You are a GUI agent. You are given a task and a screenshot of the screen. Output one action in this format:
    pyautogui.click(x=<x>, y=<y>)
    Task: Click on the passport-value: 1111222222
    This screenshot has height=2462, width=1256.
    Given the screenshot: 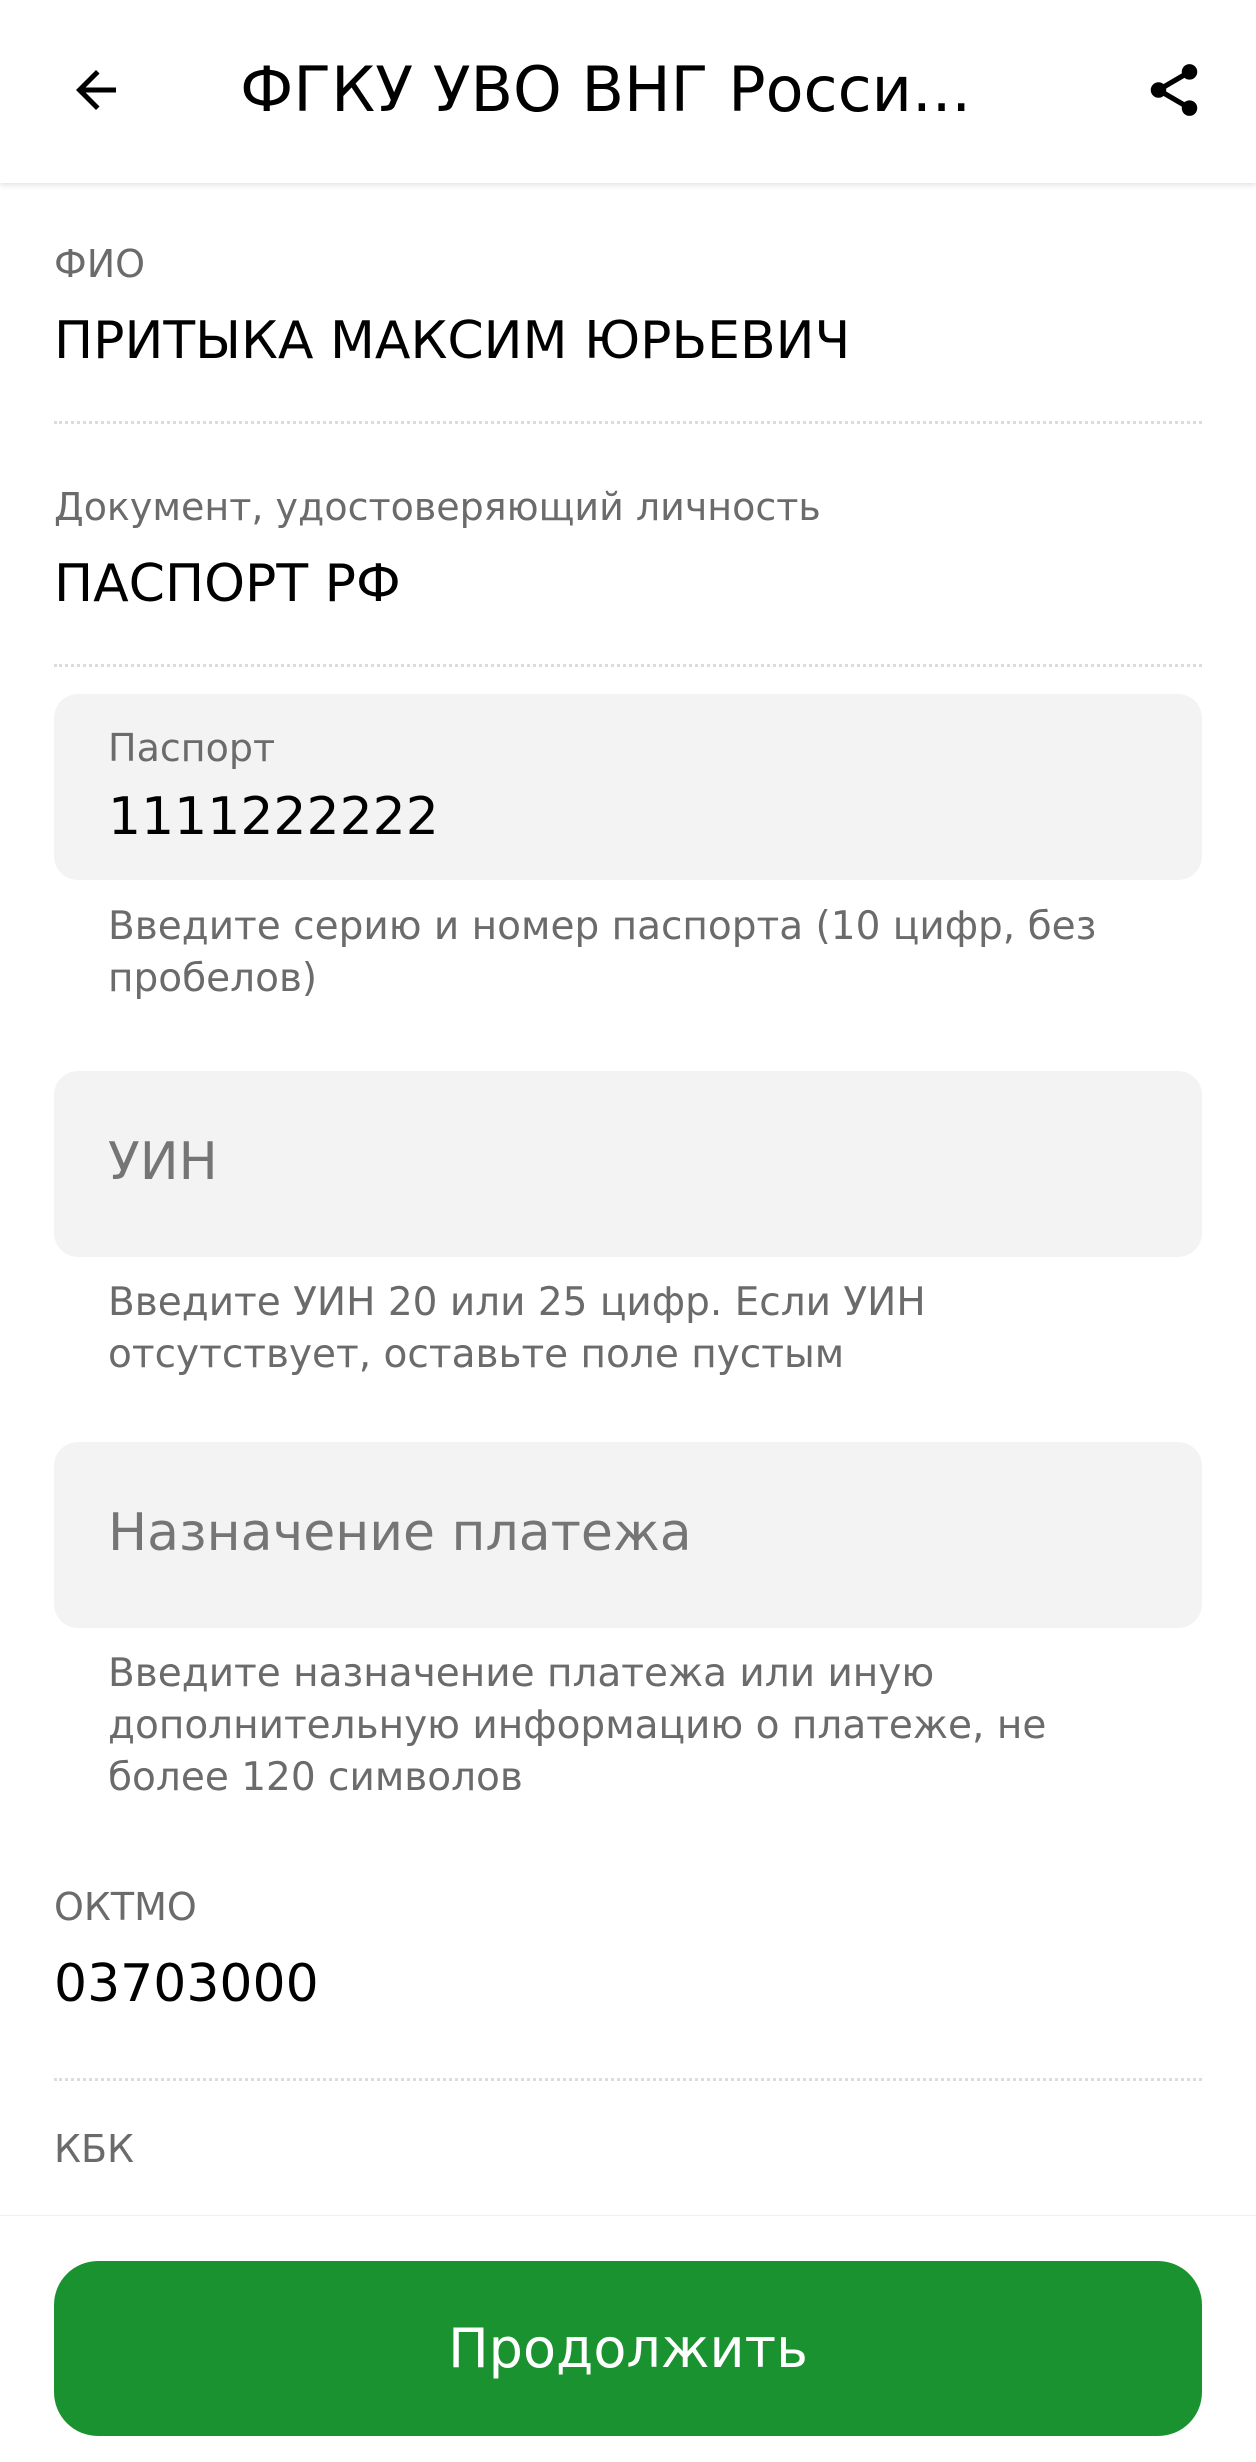 What is the action you would take?
    pyautogui.click(x=273, y=817)
    